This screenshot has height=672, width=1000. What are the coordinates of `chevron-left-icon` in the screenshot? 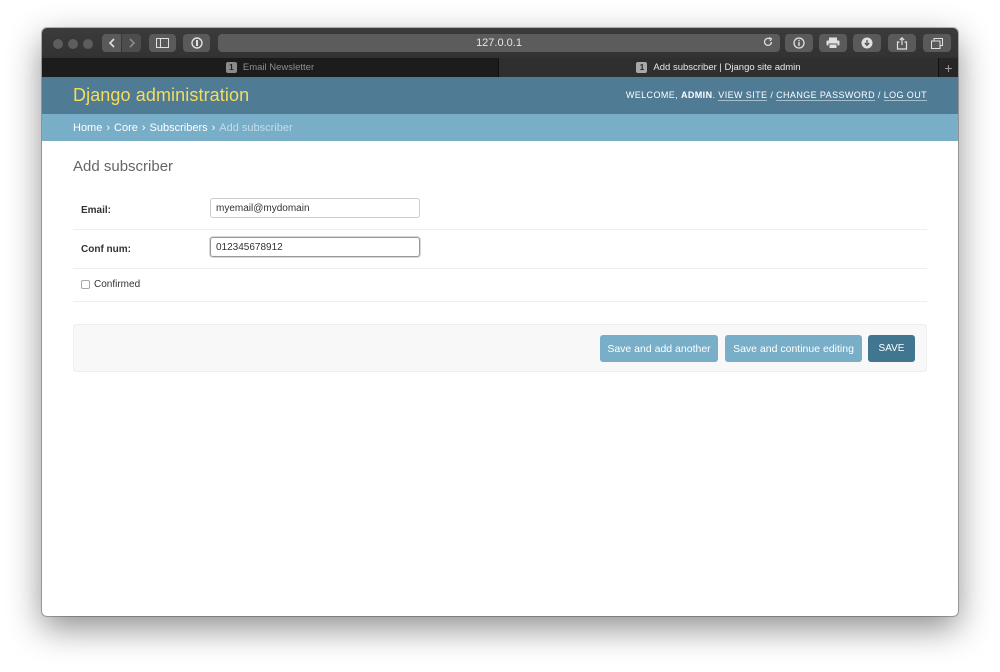 It's located at (111, 43).